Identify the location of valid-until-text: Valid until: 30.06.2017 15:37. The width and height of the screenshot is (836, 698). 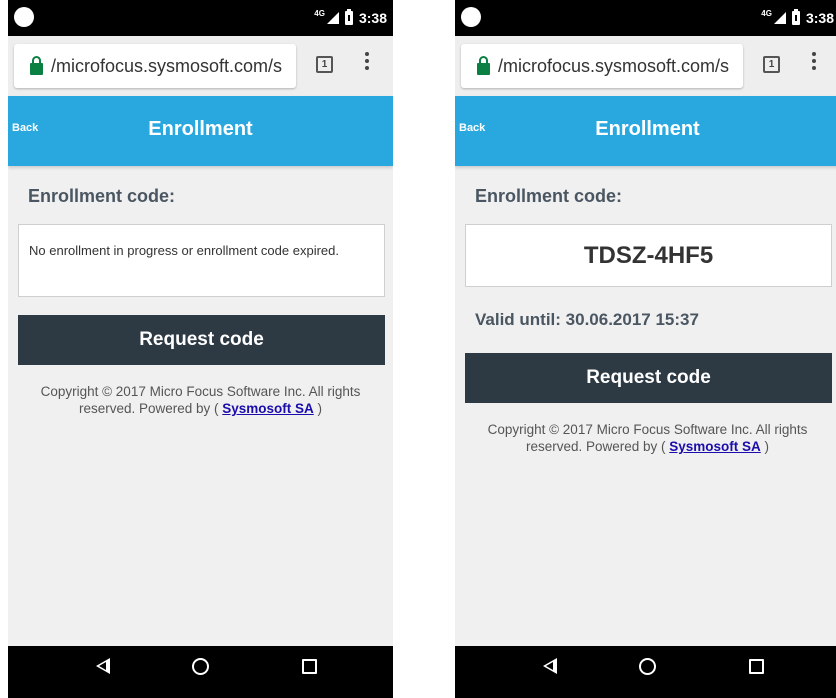
(587, 319).